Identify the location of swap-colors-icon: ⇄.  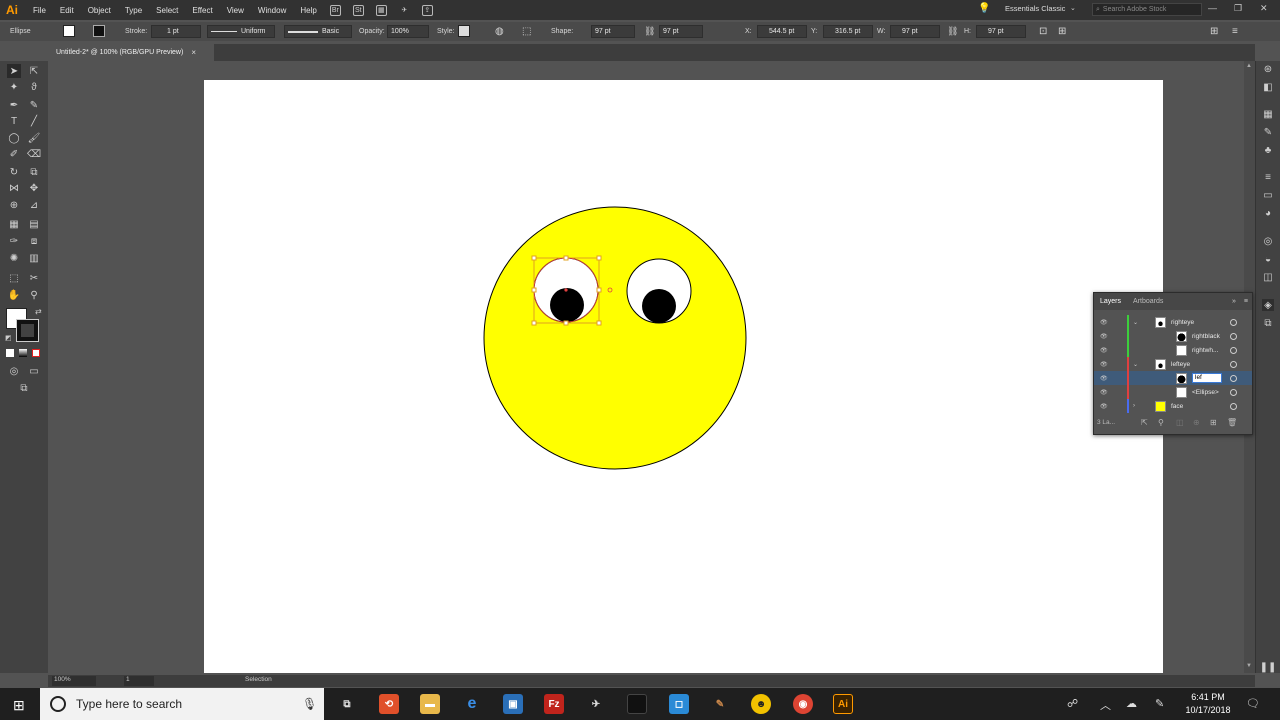
(38, 311).